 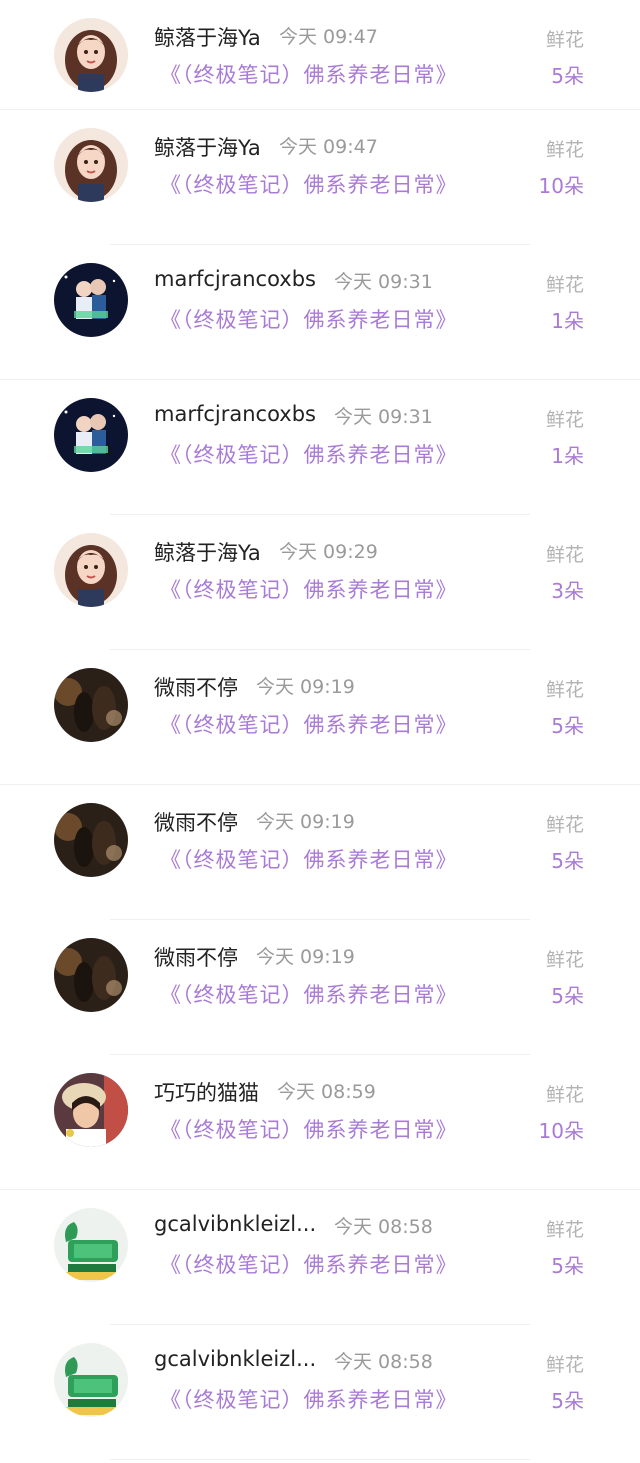 I want to click on gift-record-row: 鲸落于海Ya 今天 09:47 《（终极笔记）佛系养老日常》 鲜花 10朵, so click(x=320, y=177).